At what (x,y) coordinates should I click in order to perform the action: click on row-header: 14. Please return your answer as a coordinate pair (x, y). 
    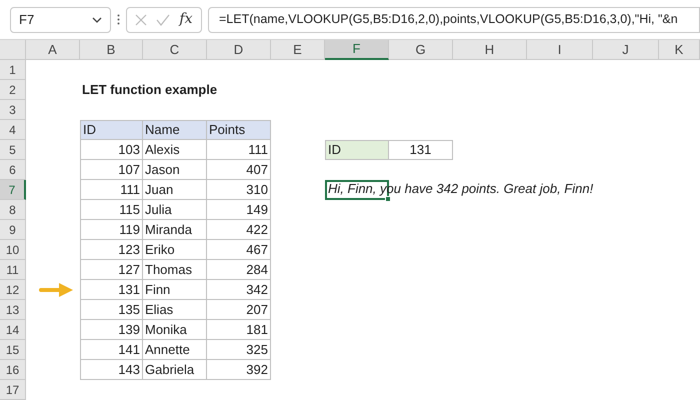
    Looking at the image, I should click on (13, 330).